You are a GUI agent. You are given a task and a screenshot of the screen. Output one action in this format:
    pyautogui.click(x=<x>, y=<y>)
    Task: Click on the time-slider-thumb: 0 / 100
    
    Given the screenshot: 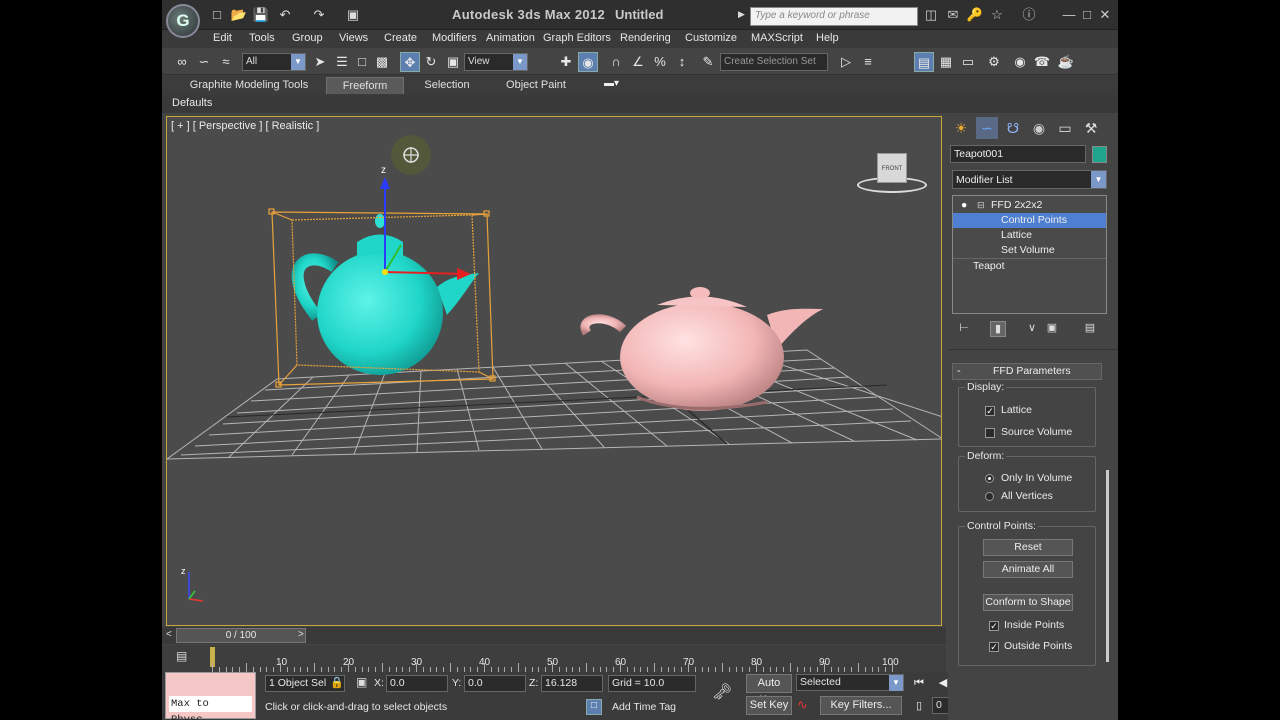 What is the action you would take?
    pyautogui.click(x=241, y=635)
    